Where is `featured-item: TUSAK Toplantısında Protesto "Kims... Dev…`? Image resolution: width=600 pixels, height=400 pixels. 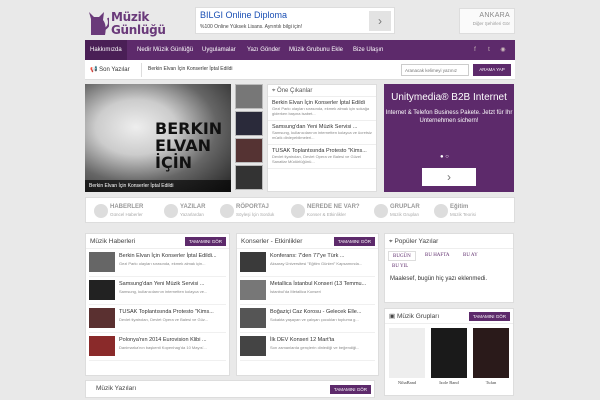 featured-item: TUSAK Toplantısında Protesto "Kims... Dev… is located at coordinates (322, 157).